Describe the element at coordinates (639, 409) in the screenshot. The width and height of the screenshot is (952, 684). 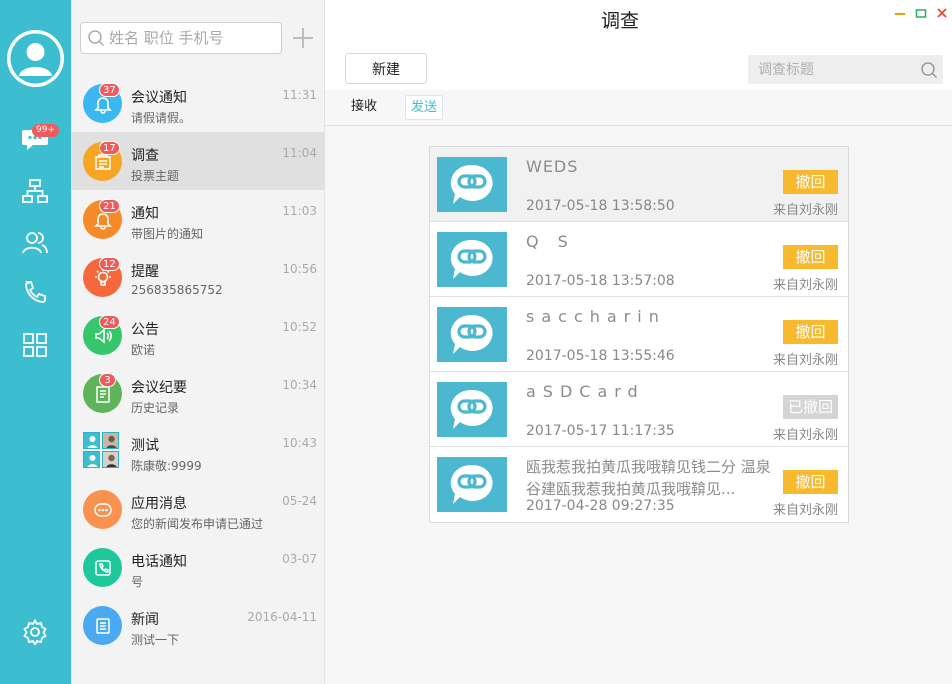
I see `survey-row: aSDCard 2017-05-17 11:17:35 已撤回 来自刘永刚` at that location.